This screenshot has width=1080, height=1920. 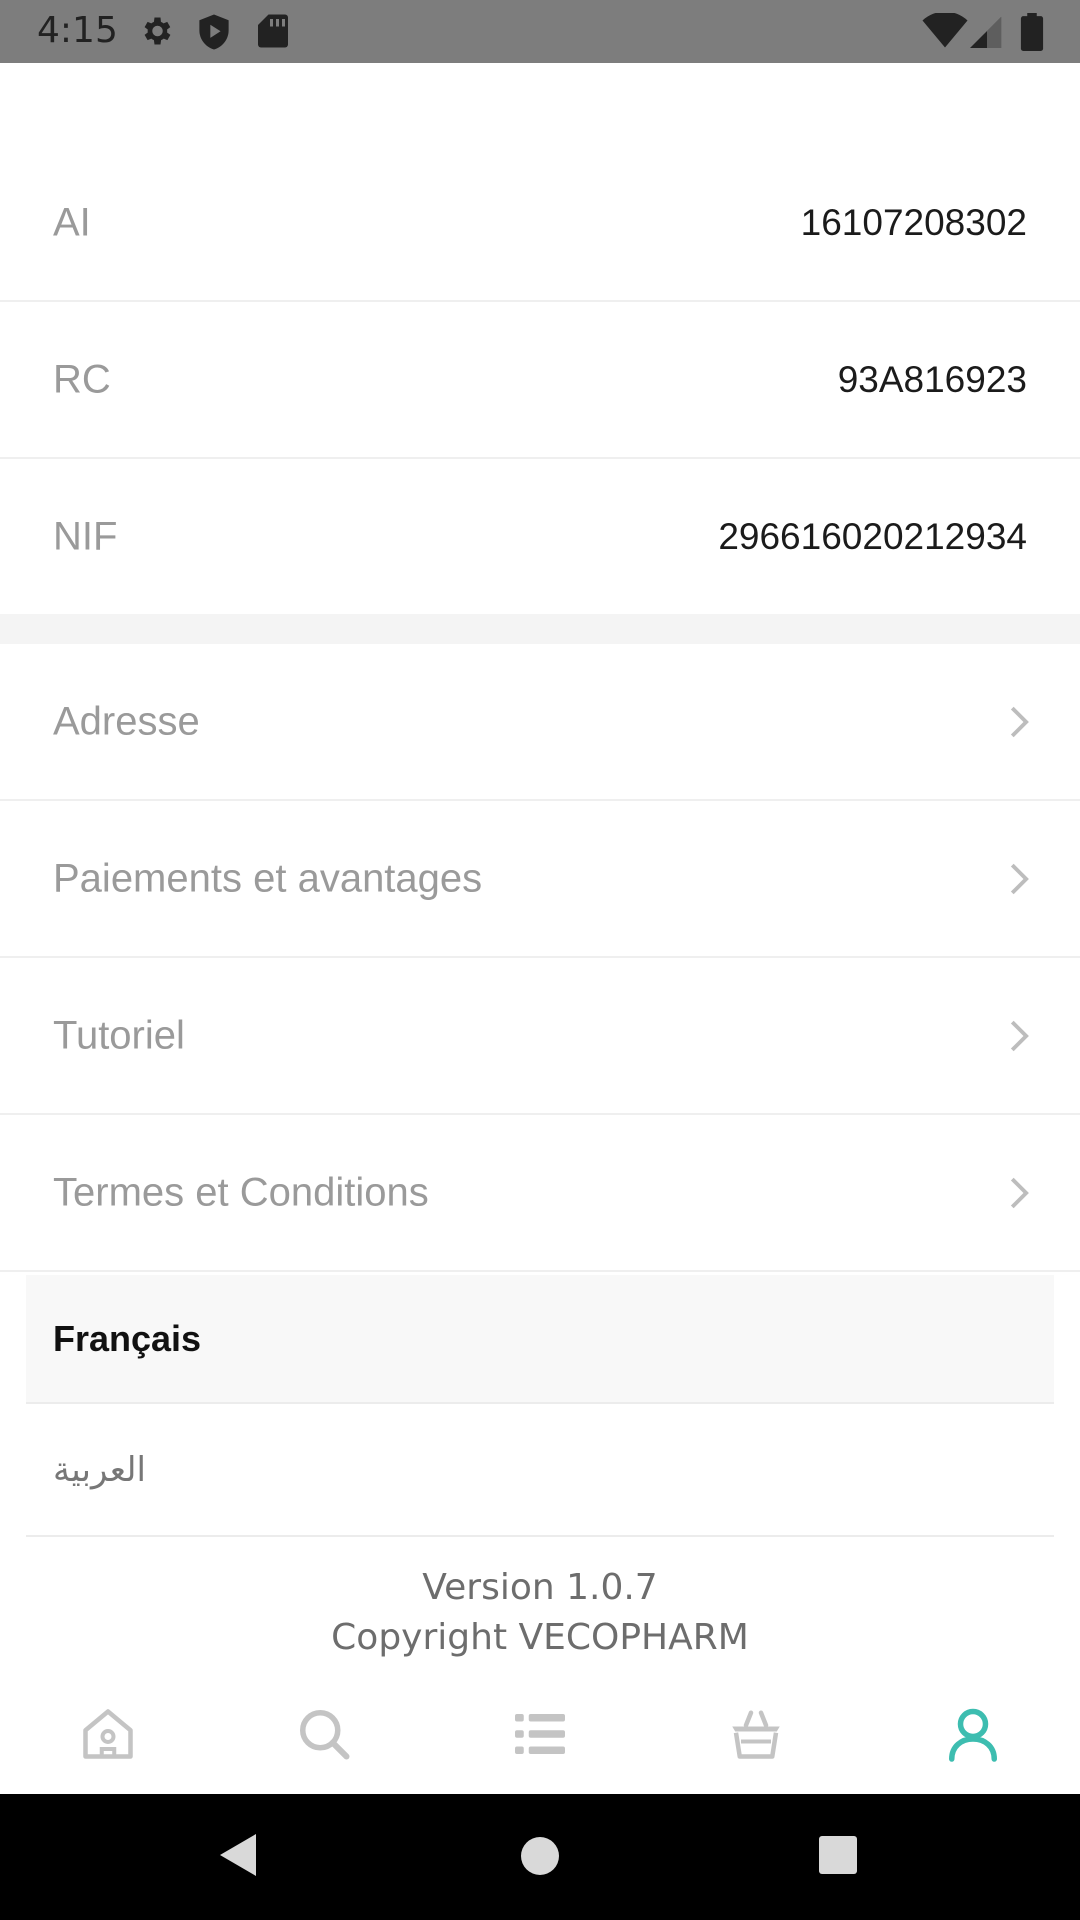 What do you see at coordinates (540, 223) in the screenshot?
I see `info-row-ai: AI 16107208302` at bounding box center [540, 223].